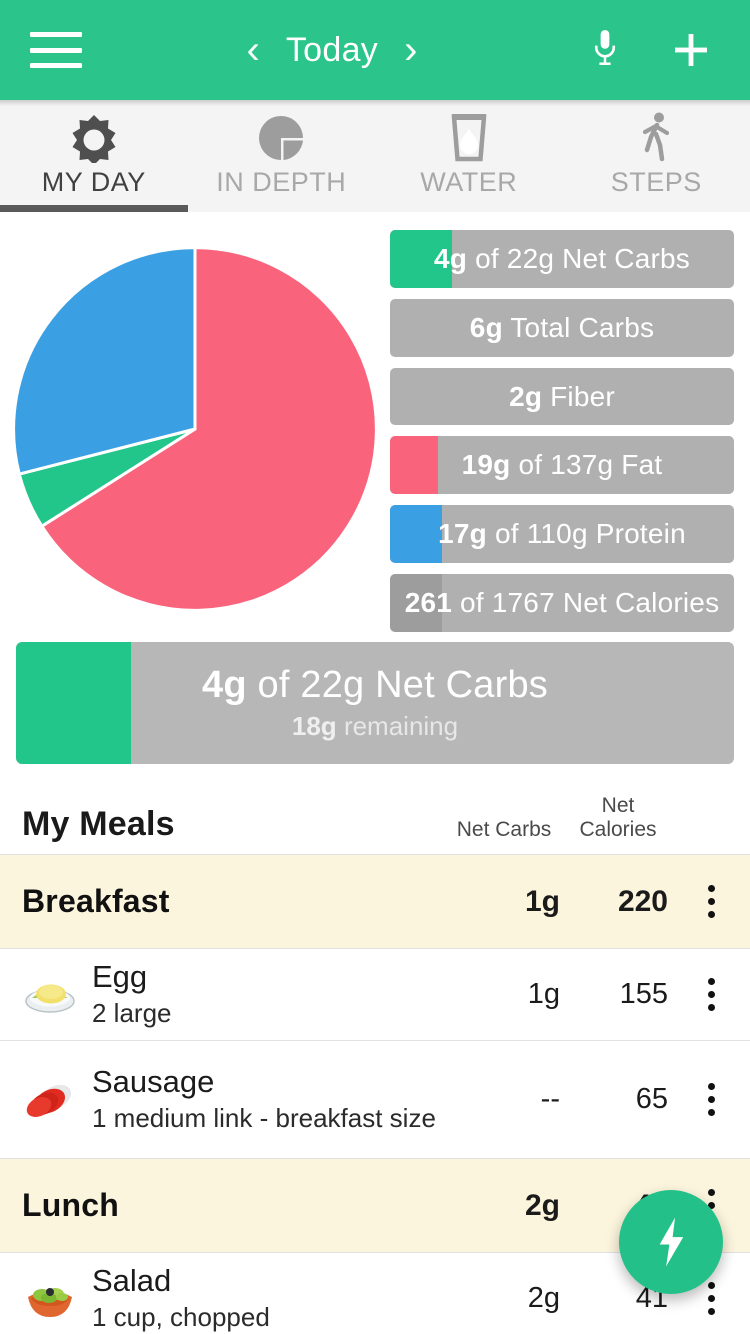 This screenshot has height=1334, width=750. Describe the element at coordinates (50, 1100) in the screenshot. I see `sausage-icon` at that location.